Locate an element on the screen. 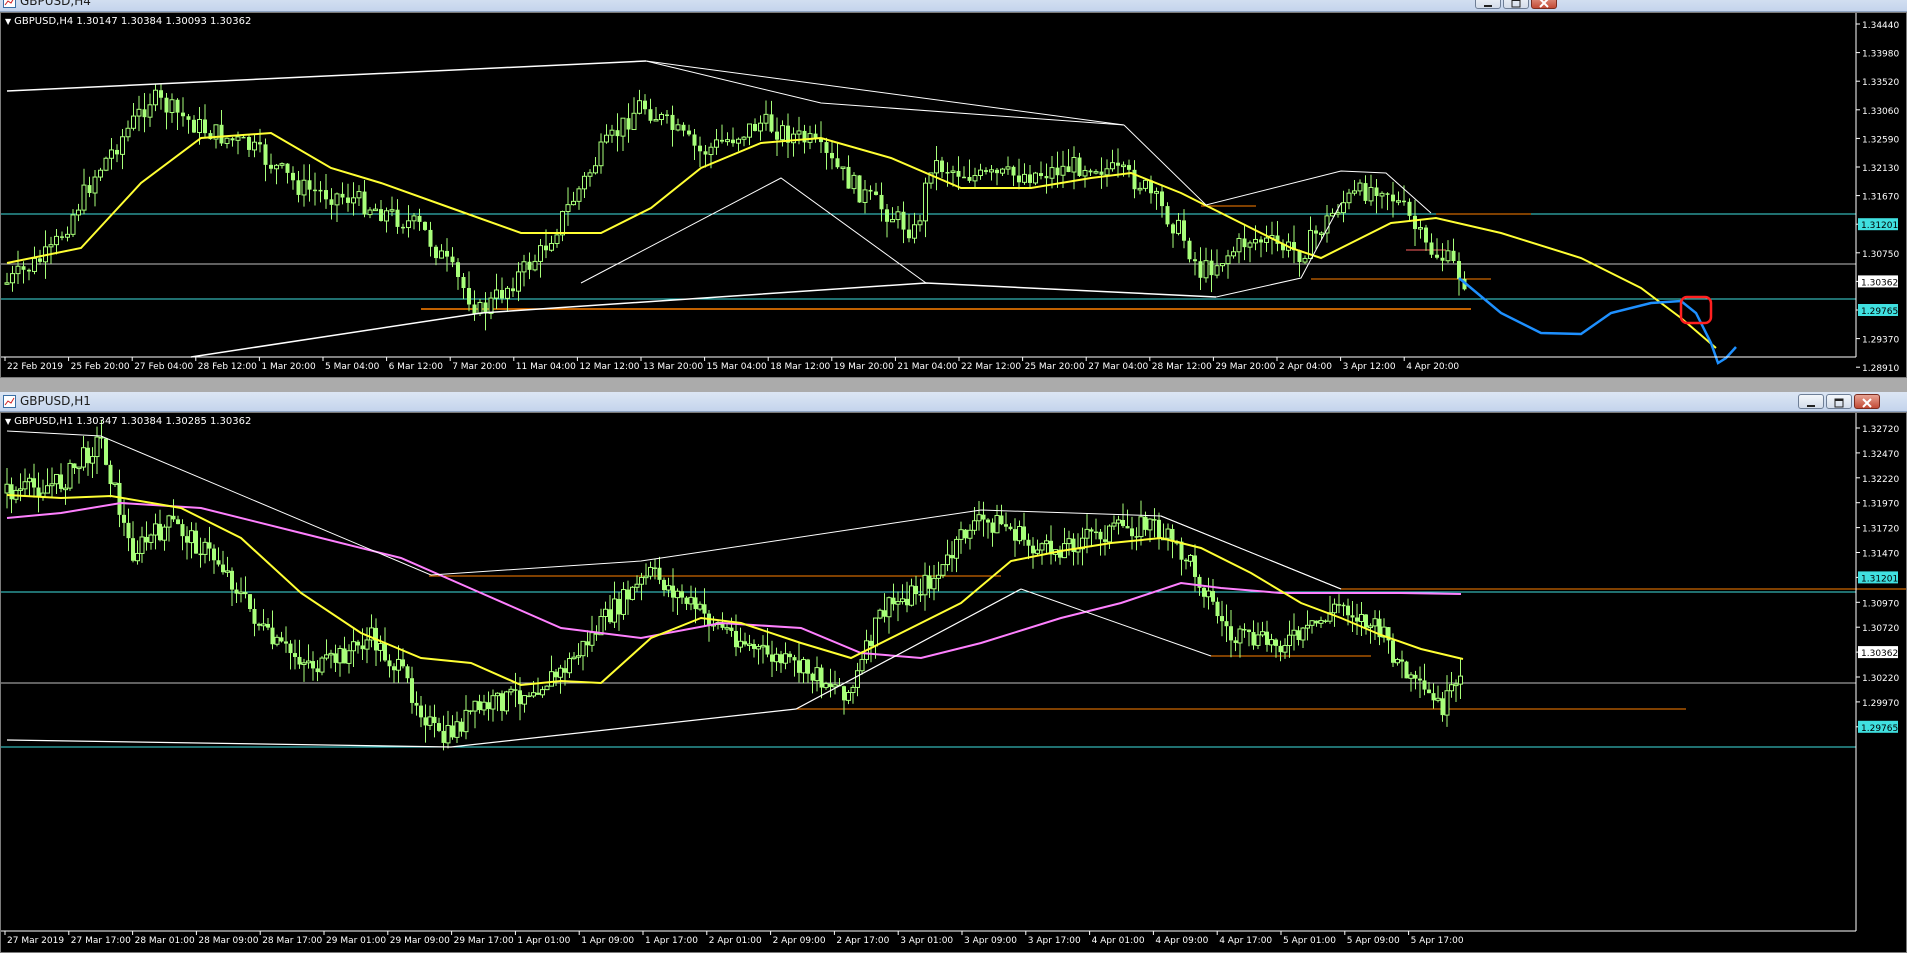 This screenshot has height=953, width=1907. time-label: 12 Mar 12:00 is located at coordinates (609, 367).